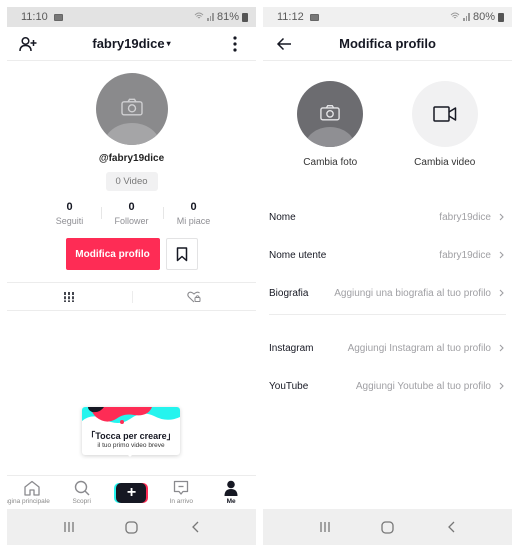 The image size is (520, 552). I want to click on stat-label: Follower, so click(131, 221).